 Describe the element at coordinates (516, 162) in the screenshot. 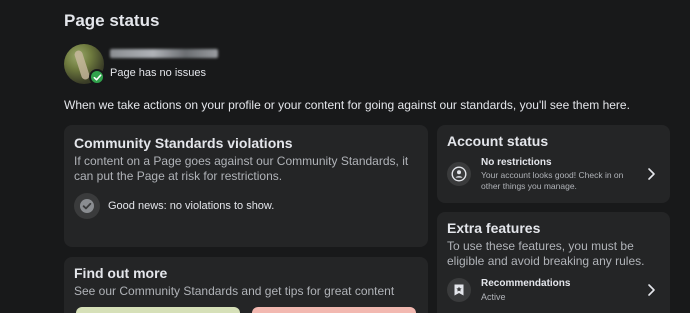

I see `no-restrictions-title: No restrictions` at that location.